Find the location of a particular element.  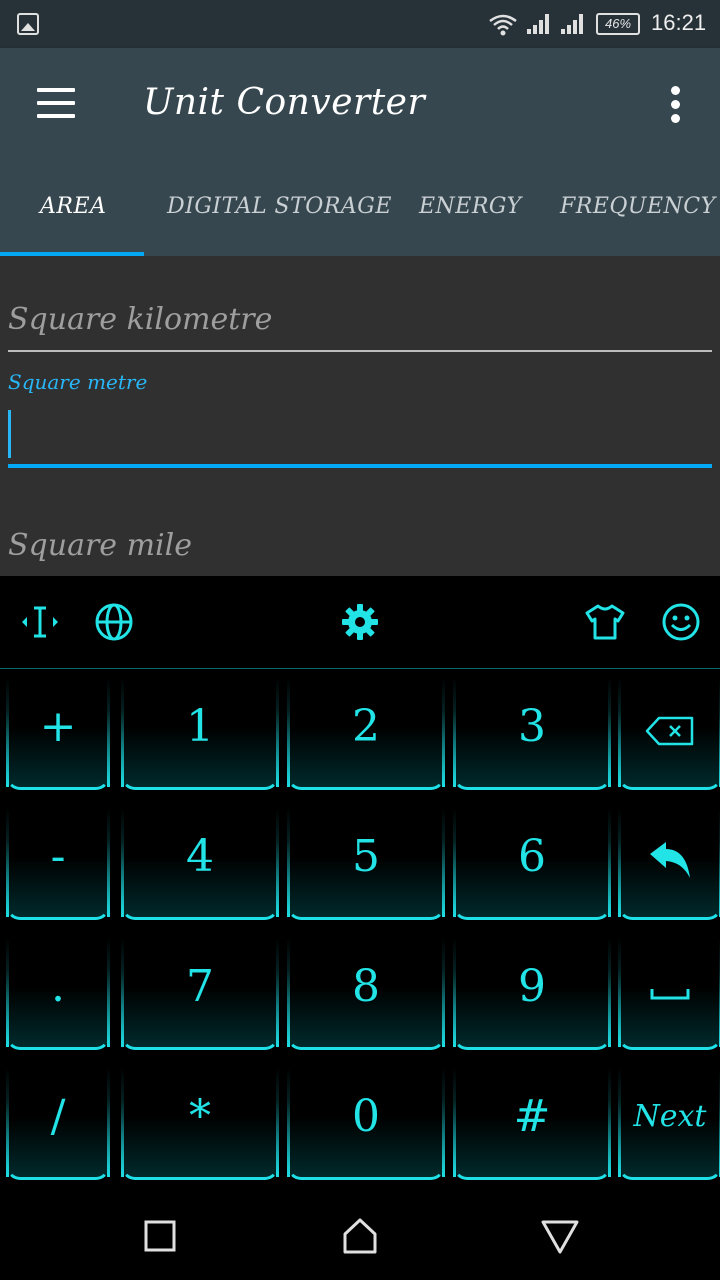

key-2: 2 is located at coordinates (366, 734).